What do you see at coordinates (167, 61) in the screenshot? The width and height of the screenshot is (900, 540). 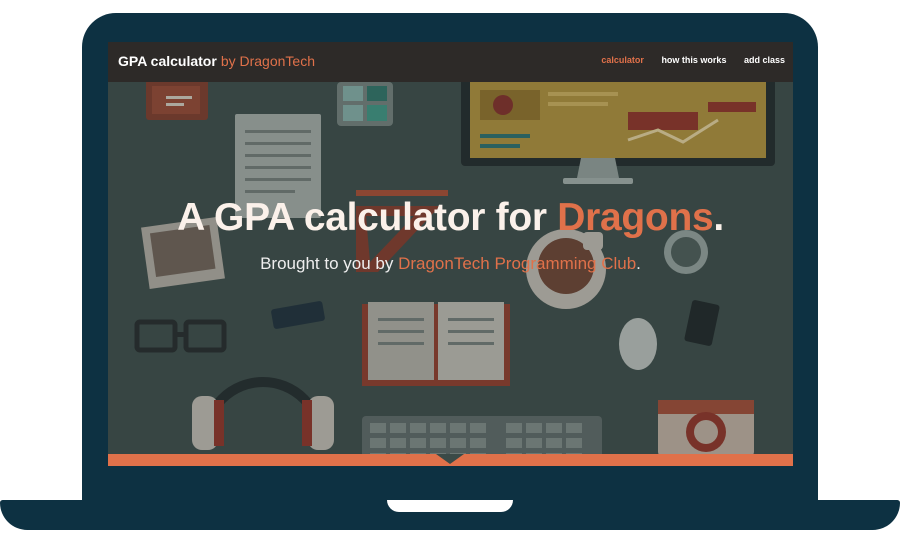 I see `brand-title: GPA calculator` at bounding box center [167, 61].